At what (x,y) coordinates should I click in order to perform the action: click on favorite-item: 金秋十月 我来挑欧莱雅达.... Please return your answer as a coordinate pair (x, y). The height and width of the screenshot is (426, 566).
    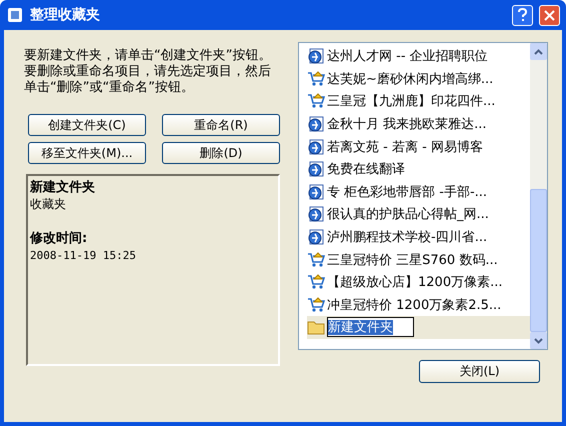
    Looking at the image, I should click on (418, 124).